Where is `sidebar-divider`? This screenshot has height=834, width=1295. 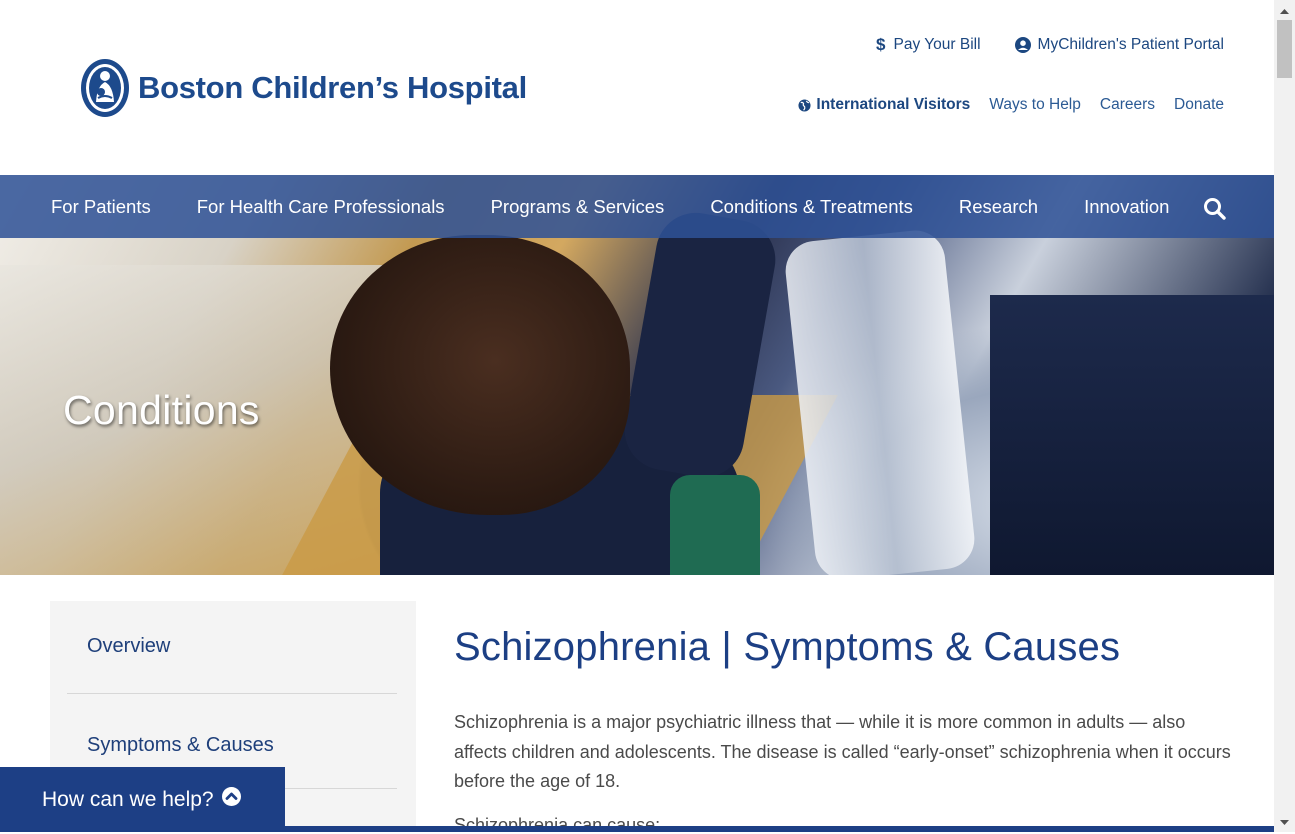 sidebar-divider is located at coordinates (232, 693).